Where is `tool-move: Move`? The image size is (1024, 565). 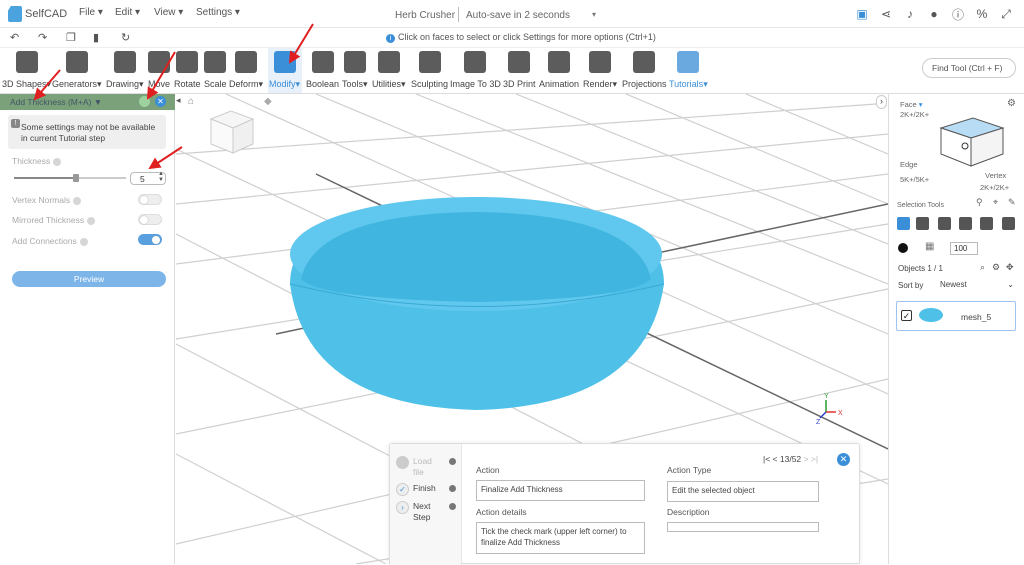 tool-move: Move is located at coordinates (159, 70).